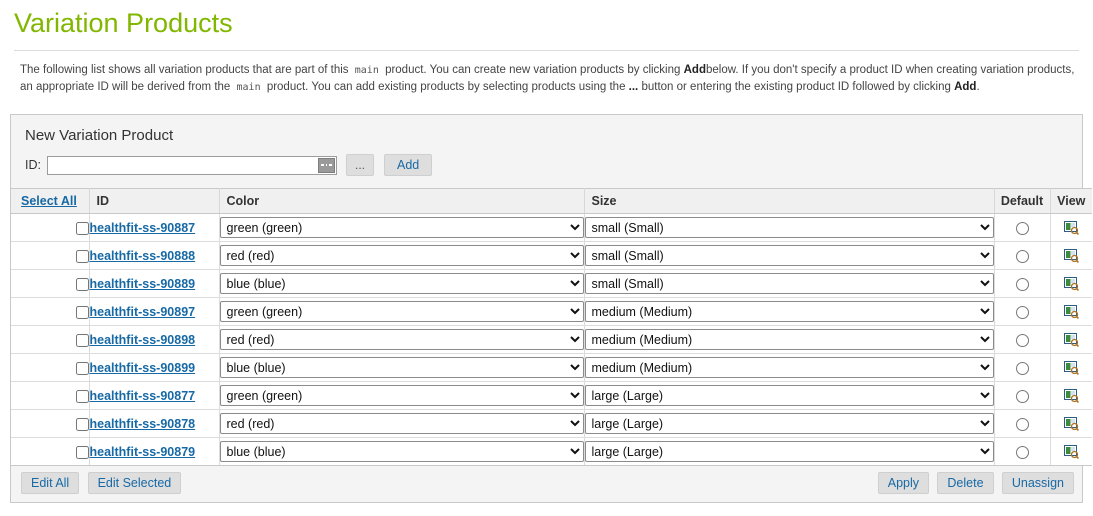 This screenshot has width=1093, height=516. What do you see at coordinates (143, 256) in the screenshot?
I see `product-id-link: healthfit-ss-90888` at bounding box center [143, 256].